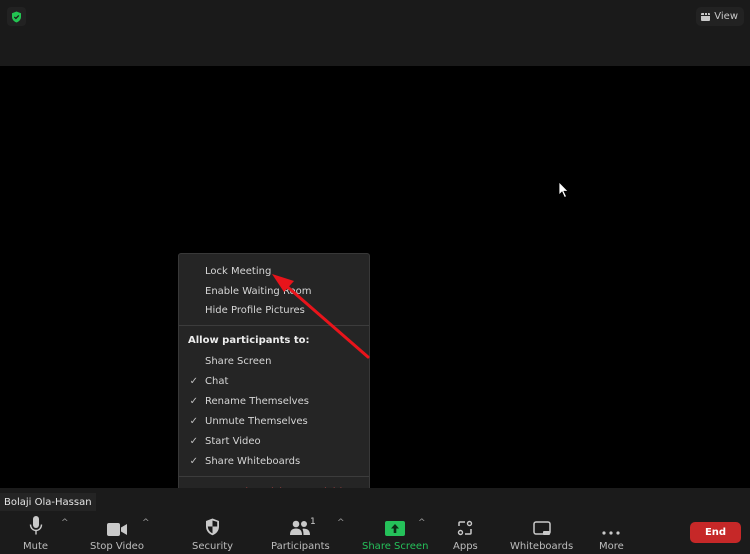 The image size is (750, 554). What do you see at coordinates (238, 271) in the screenshot?
I see `menu-item-label: Lock Meeting` at bounding box center [238, 271].